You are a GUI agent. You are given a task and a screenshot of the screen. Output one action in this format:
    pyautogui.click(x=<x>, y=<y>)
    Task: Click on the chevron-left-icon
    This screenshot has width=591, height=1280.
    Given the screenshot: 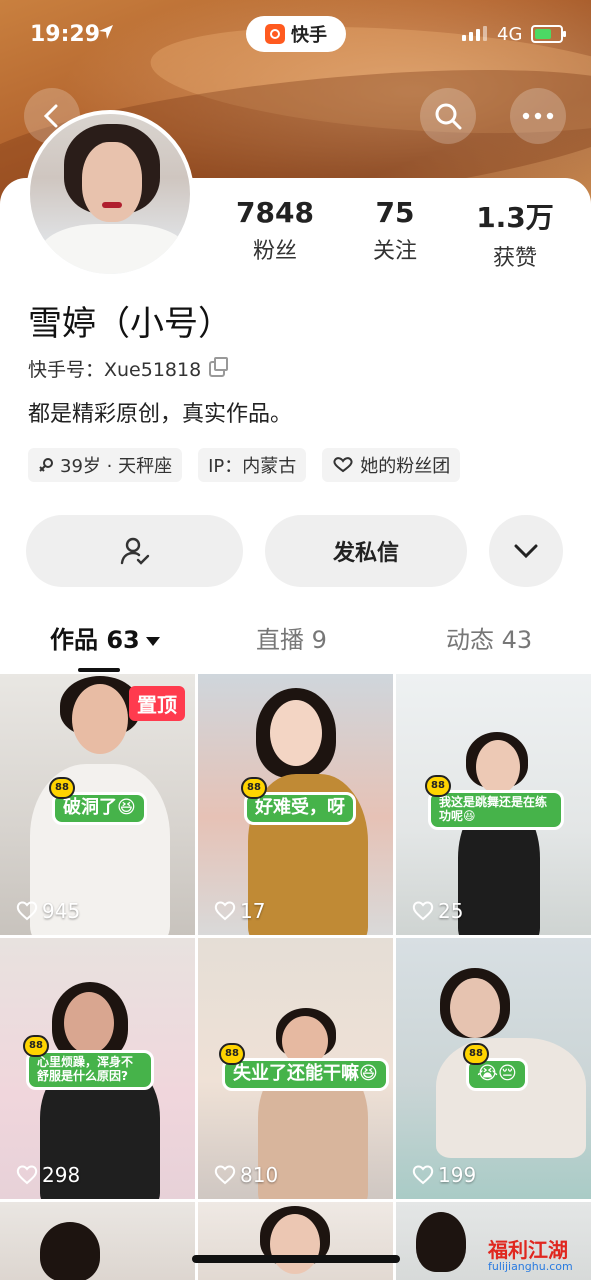 What is the action you would take?
    pyautogui.click(x=50, y=116)
    